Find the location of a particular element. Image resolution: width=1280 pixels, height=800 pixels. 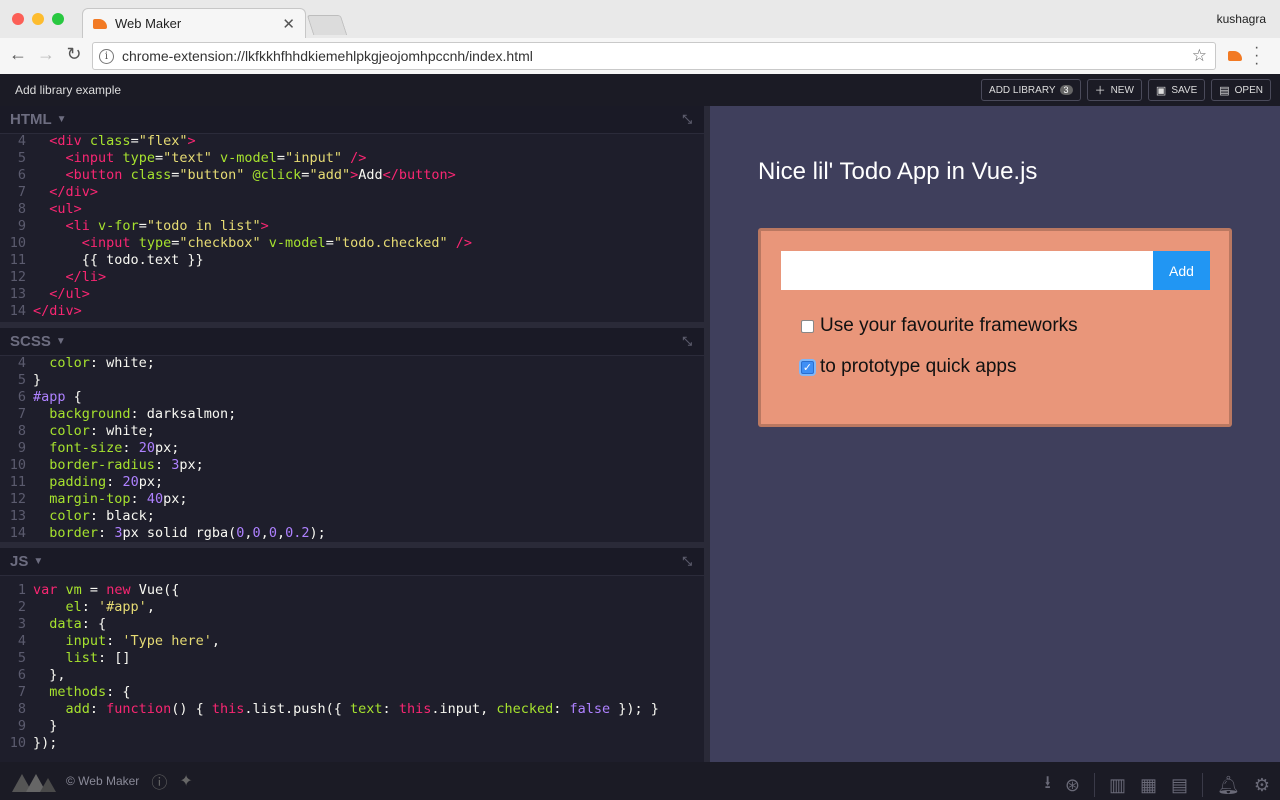

download-icon: ⭳ is located at coordinates (1048, 785).